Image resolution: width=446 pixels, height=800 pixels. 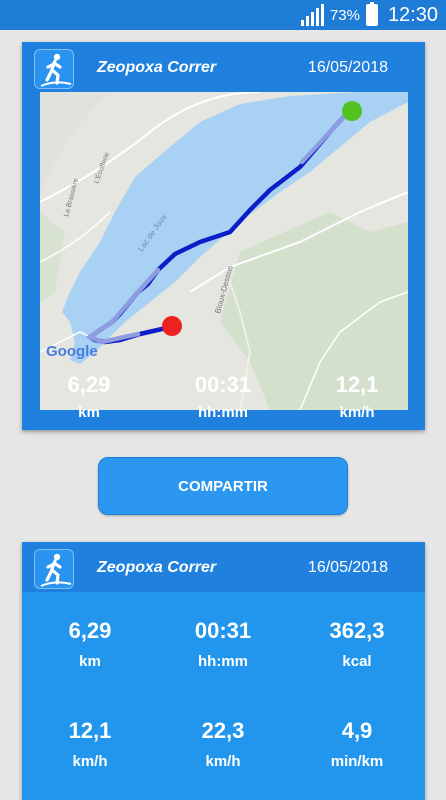 I want to click on map-label-abbaye: L'Écofferie, so click(x=101, y=168).